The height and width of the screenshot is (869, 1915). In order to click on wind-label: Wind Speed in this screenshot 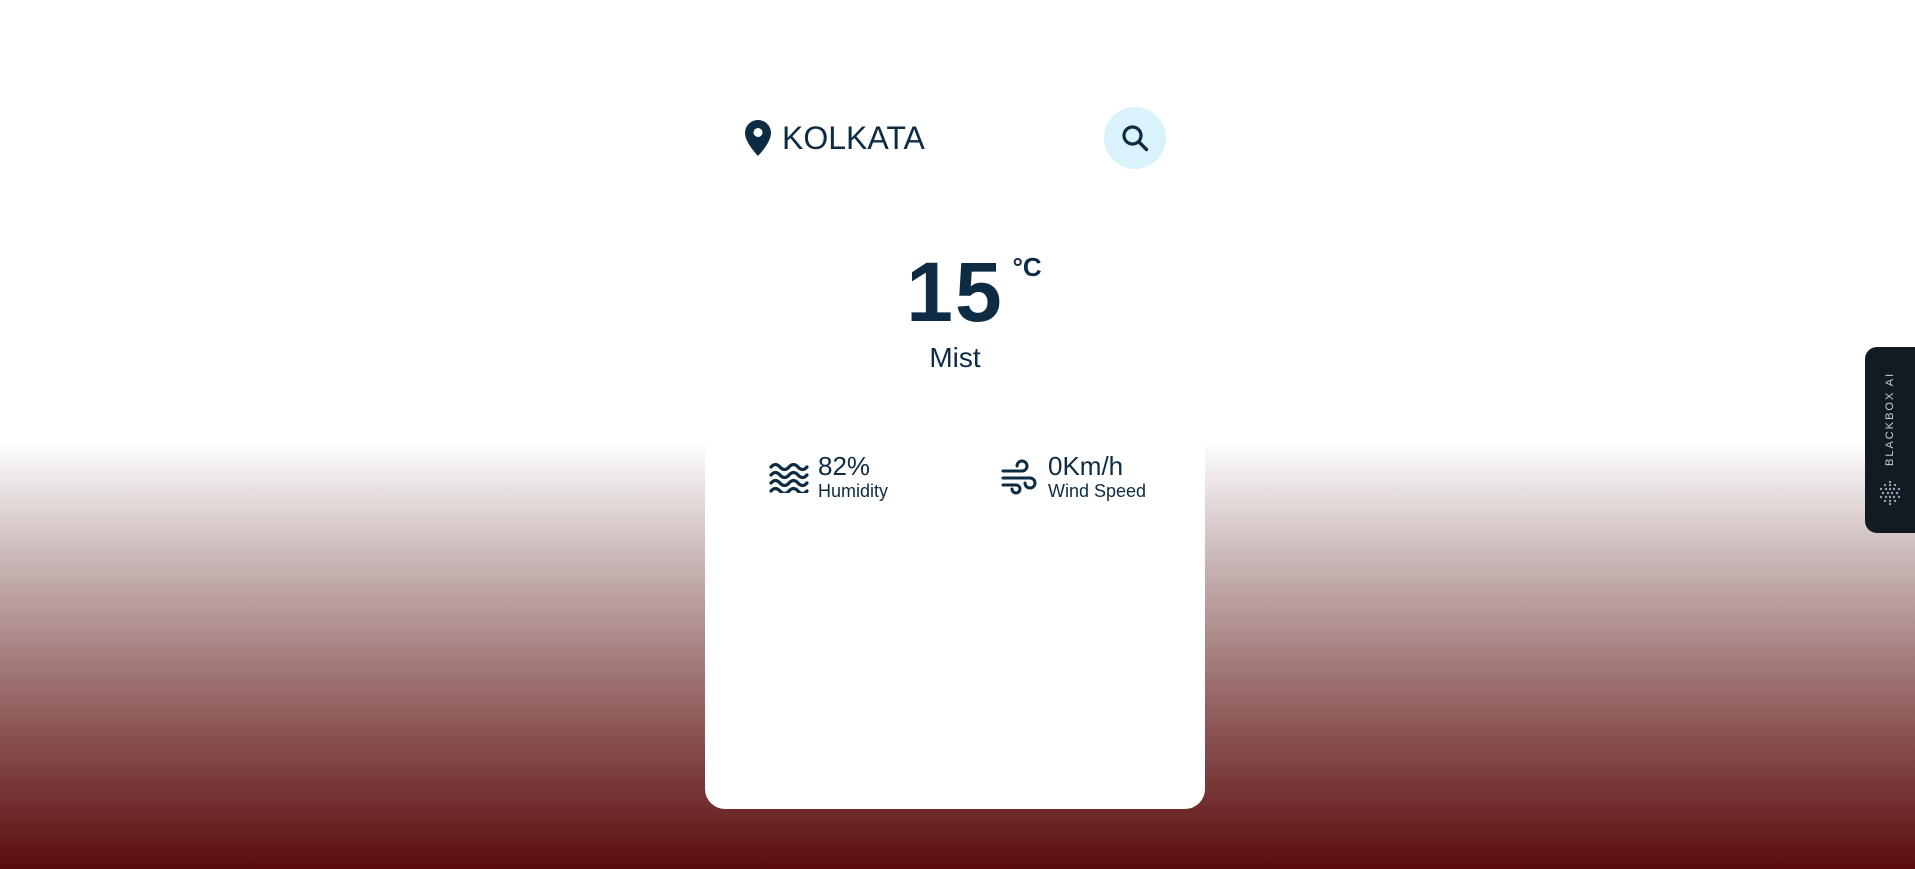, I will do `click(1097, 490)`.